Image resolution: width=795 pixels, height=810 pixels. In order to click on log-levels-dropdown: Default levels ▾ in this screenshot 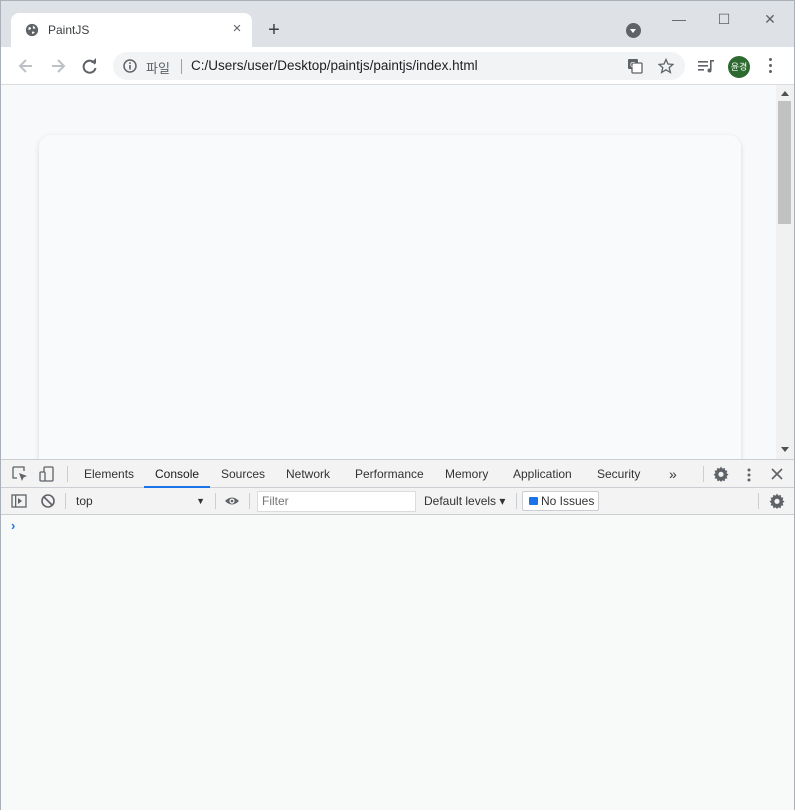, I will do `click(464, 501)`.